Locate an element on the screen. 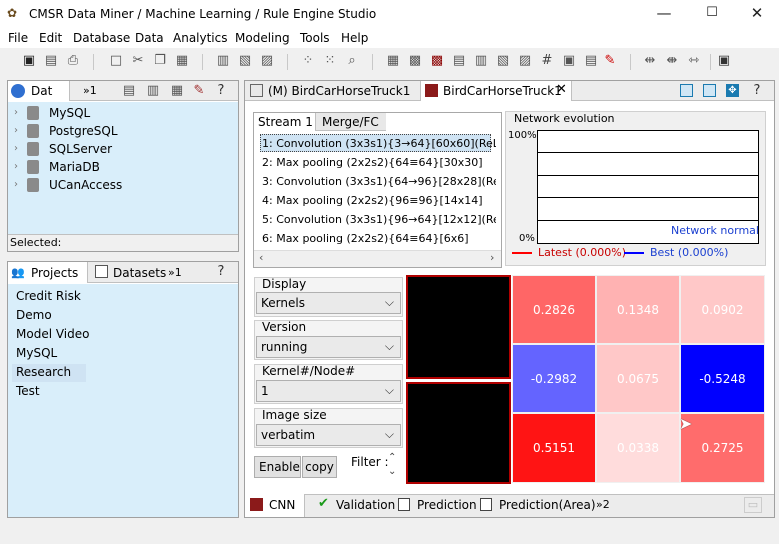 The image size is (779, 544). expand-icon: ✥ is located at coordinates (732, 90).